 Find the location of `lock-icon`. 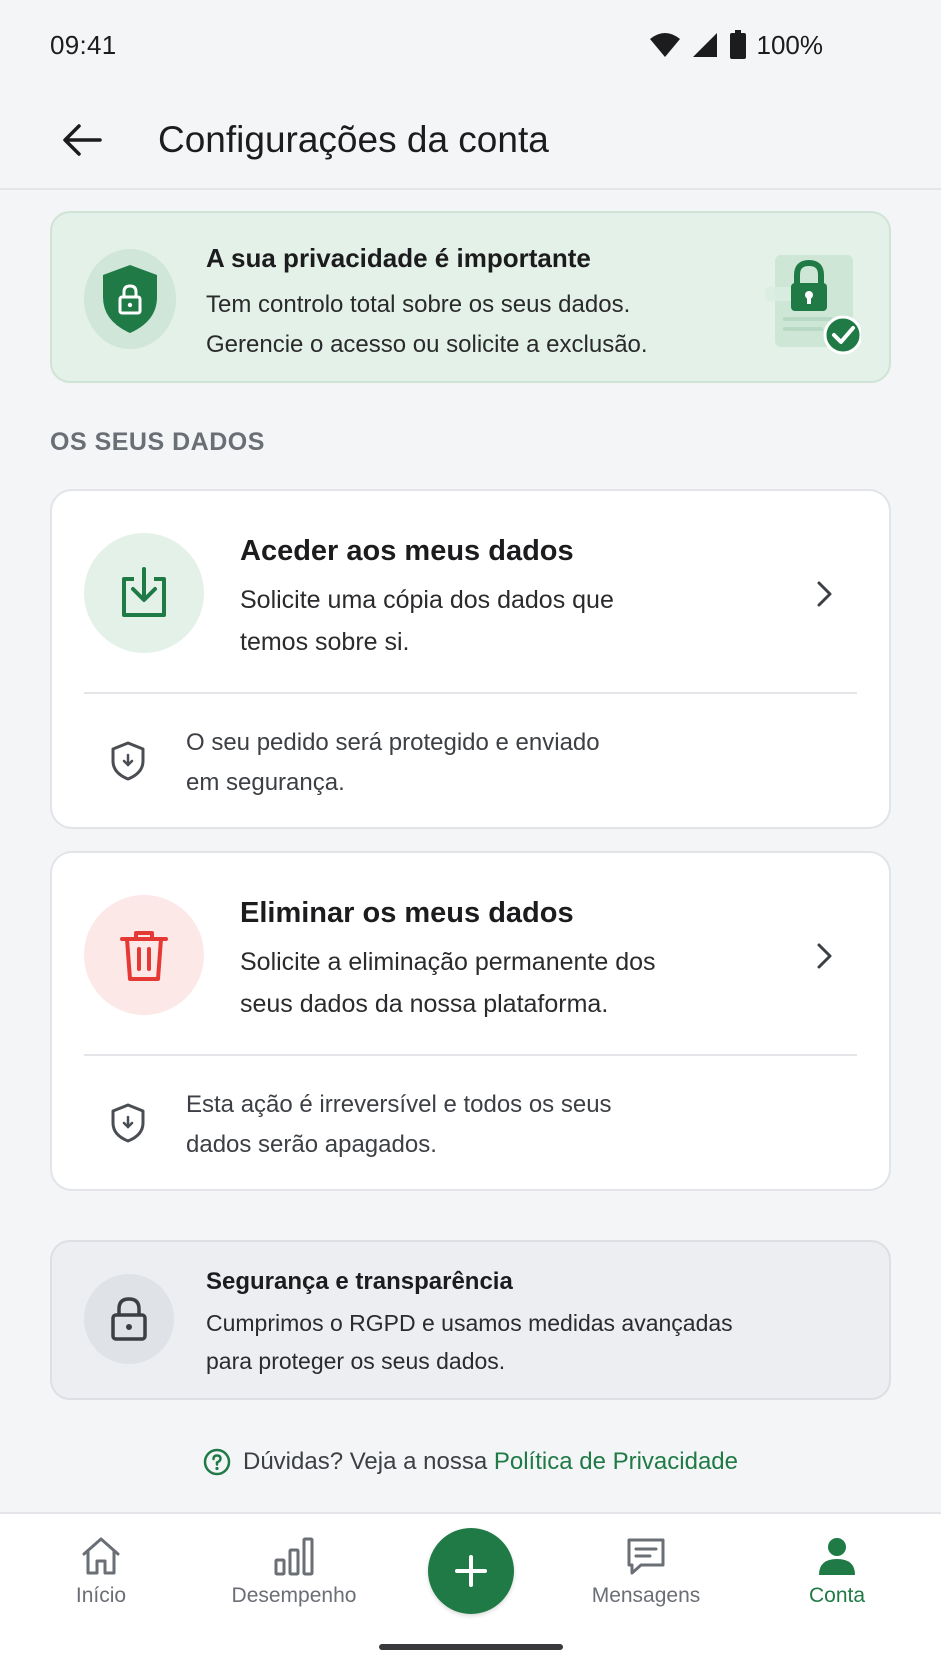

lock-icon is located at coordinates (129, 1319).